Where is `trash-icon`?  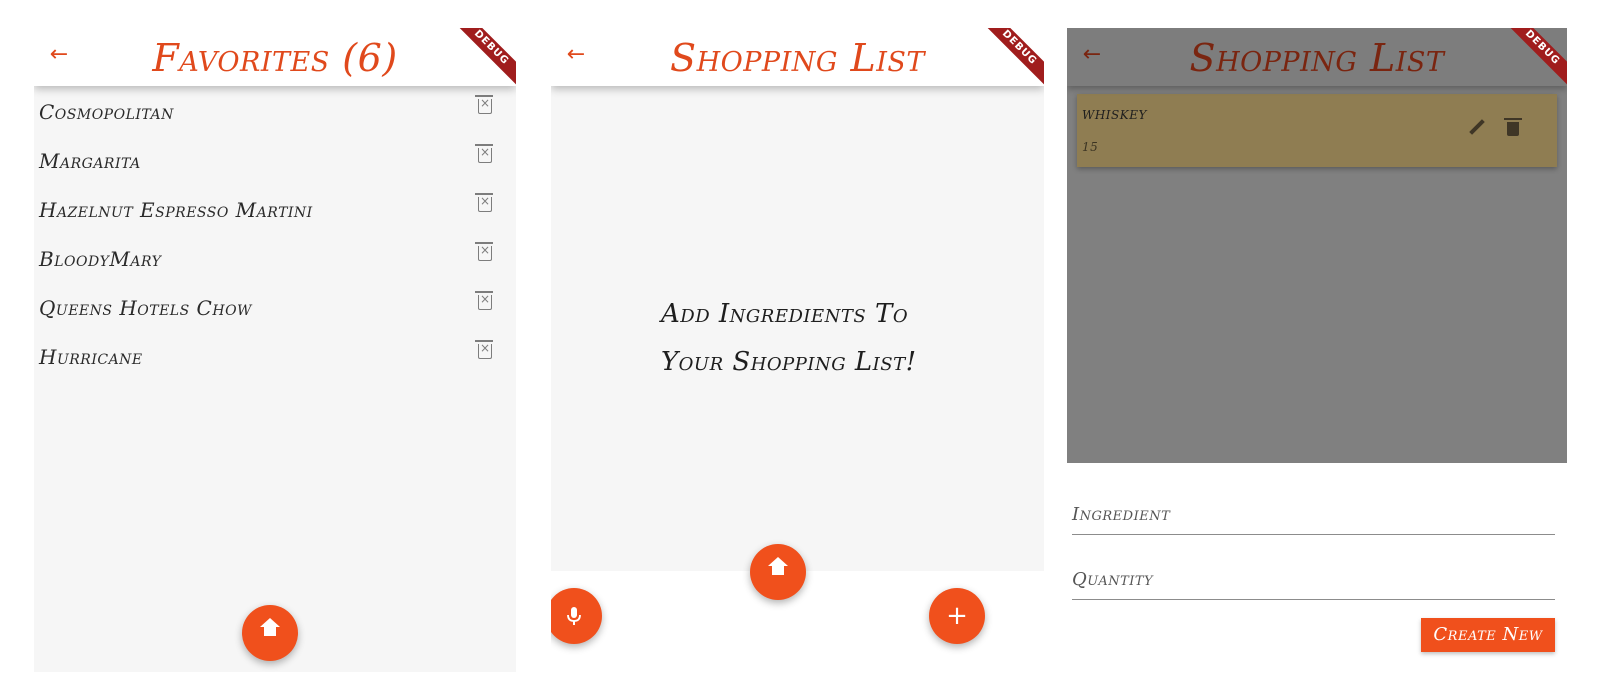
trash-icon is located at coordinates (1513, 127).